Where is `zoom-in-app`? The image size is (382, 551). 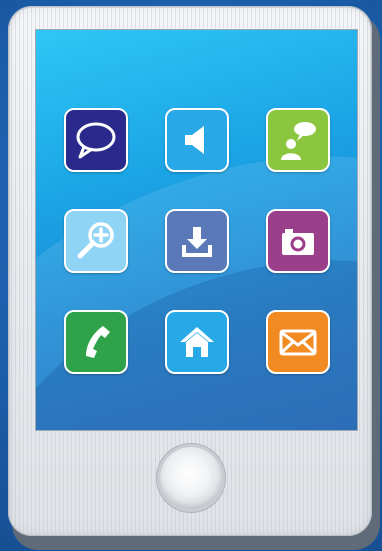 zoom-in-app is located at coordinates (96, 241).